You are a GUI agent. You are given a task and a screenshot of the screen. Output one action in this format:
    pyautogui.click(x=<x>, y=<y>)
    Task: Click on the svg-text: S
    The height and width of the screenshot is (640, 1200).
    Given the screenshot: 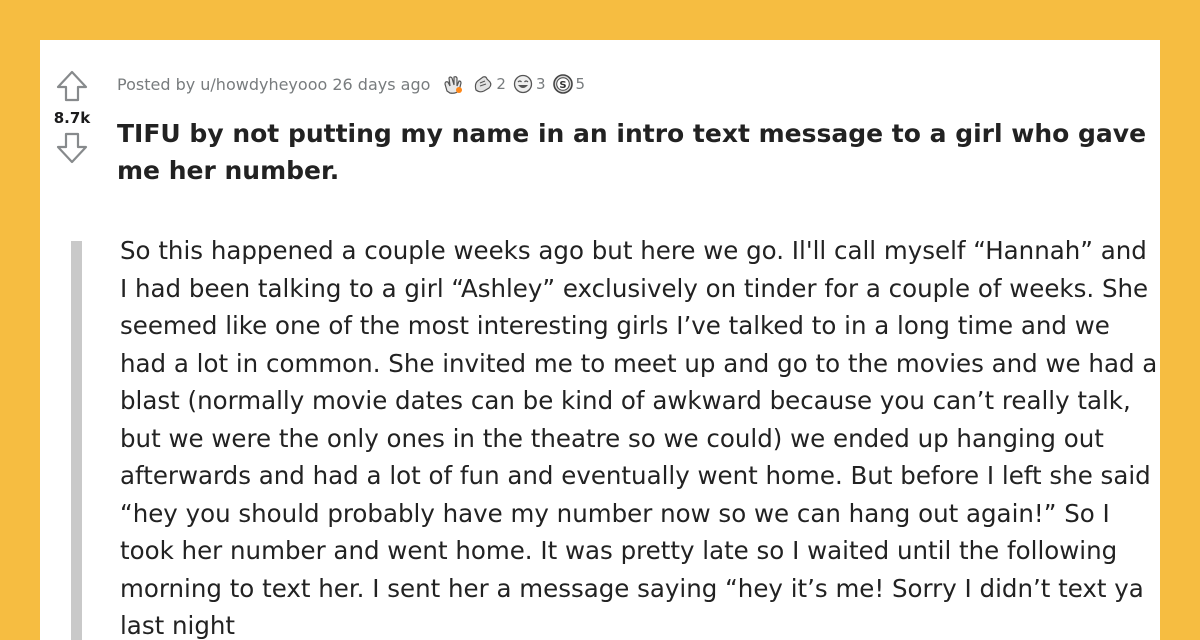 What is the action you would take?
    pyautogui.click(x=562, y=85)
    